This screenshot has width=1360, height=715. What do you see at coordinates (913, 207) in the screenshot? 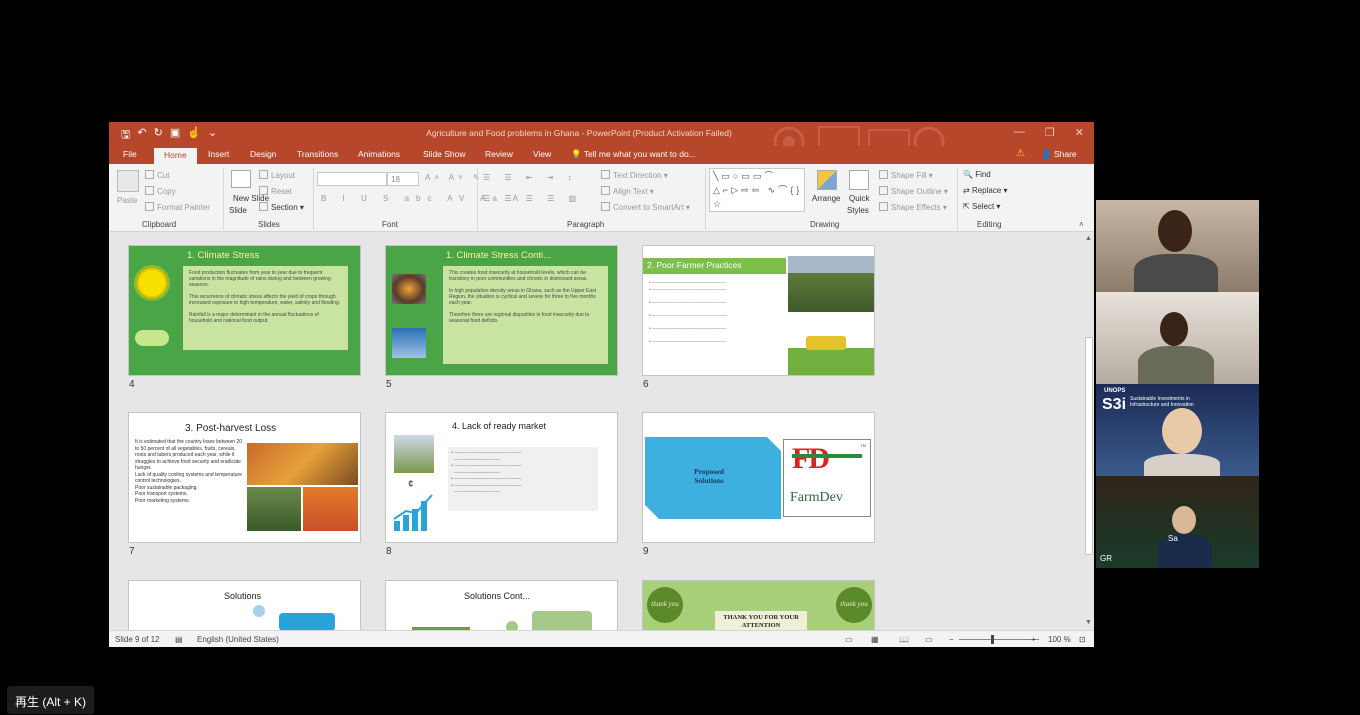
I see `shape-effects-button: Shape Effects ▾` at bounding box center [913, 207].